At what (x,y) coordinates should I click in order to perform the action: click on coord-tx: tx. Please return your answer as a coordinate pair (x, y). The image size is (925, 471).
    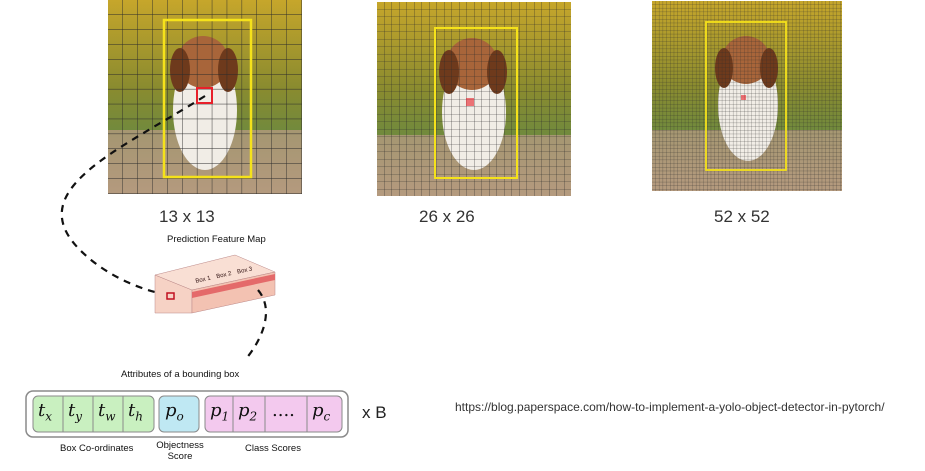
    Looking at the image, I should click on (45, 412).